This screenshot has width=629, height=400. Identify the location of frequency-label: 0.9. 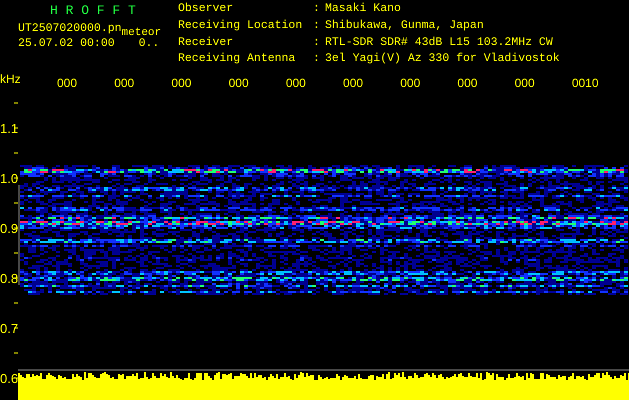
(9, 228).